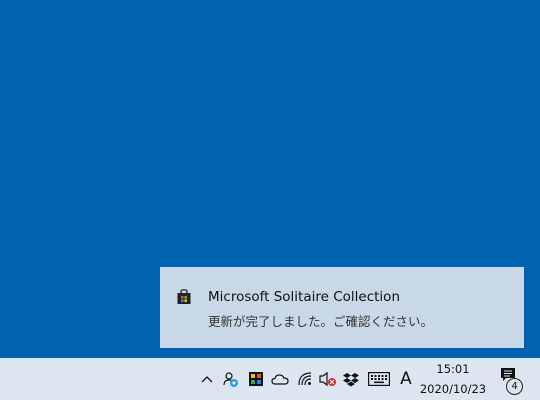 The width and height of the screenshot is (540, 400). What do you see at coordinates (379, 379) in the screenshot?
I see `touch-keyboard-icon` at bounding box center [379, 379].